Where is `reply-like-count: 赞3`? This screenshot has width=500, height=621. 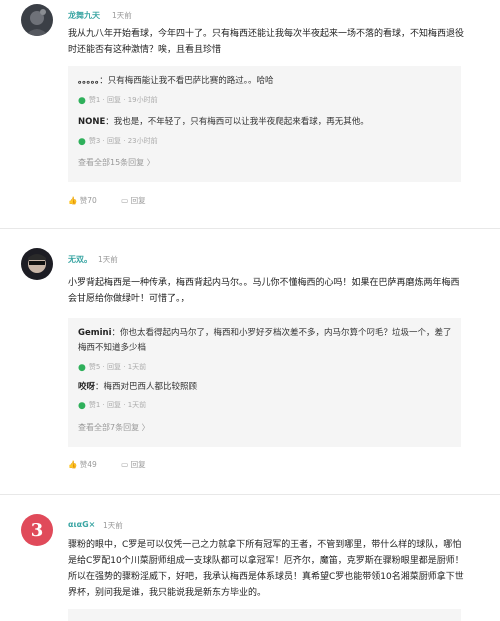
reply-like-count: 赞3 is located at coordinates (94, 141).